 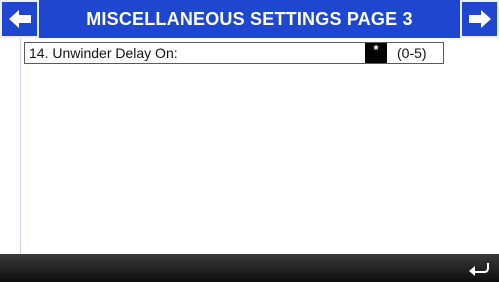 What do you see at coordinates (412, 53) in the screenshot?
I see `setting-range: (0-5)` at bounding box center [412, 53].